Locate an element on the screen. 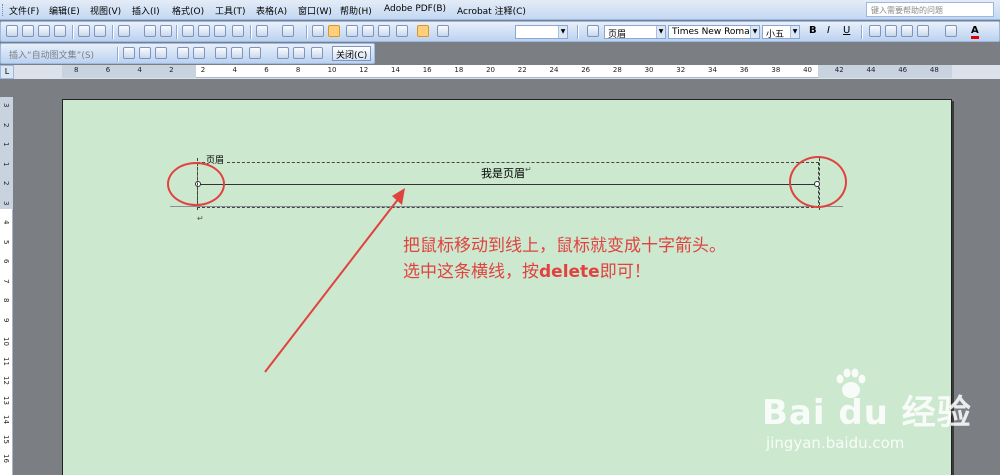 The image size is (1000, 475). ruler-number: 11 is located at coordinates (6, 361).